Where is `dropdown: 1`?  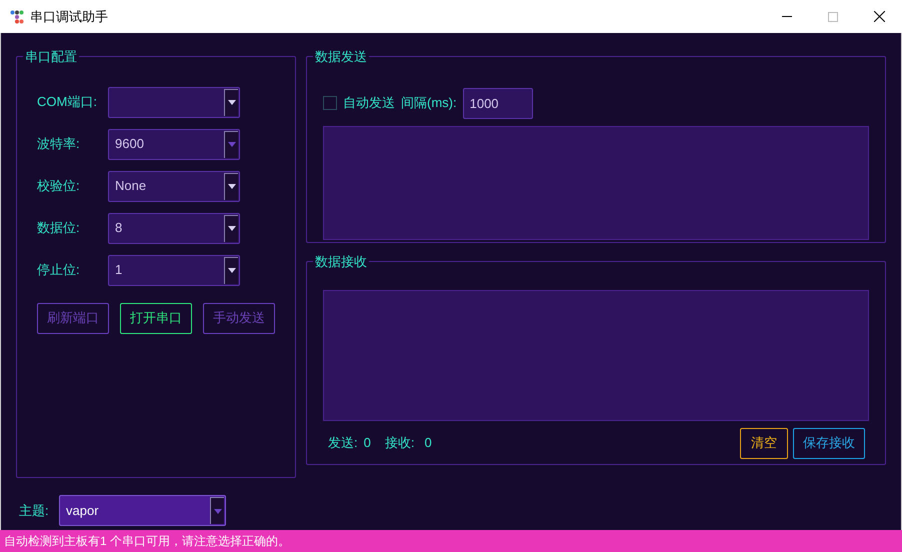
dropdown: 1 is located at coordinates (174, 270).